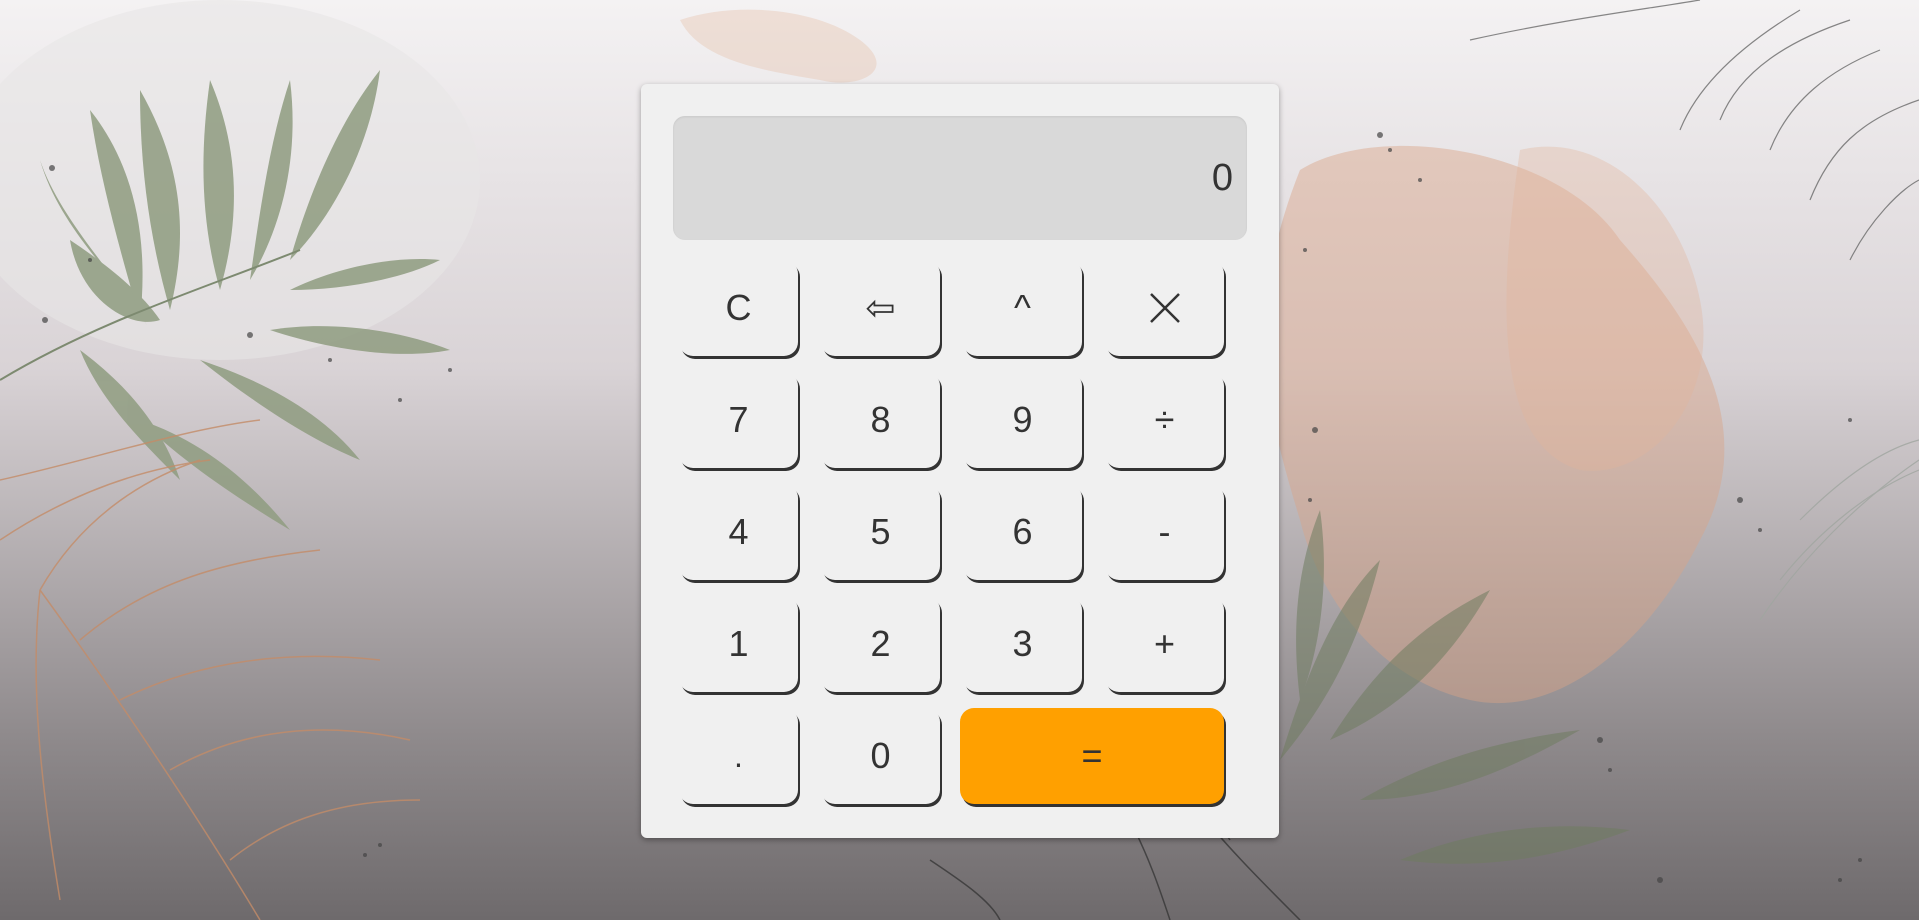 This screenshot has width=1919, height=920. What do you see at coordinates (880, 644) in the screenshot?
I see `digit-2-button: 2` at bounding box center [880, 644].